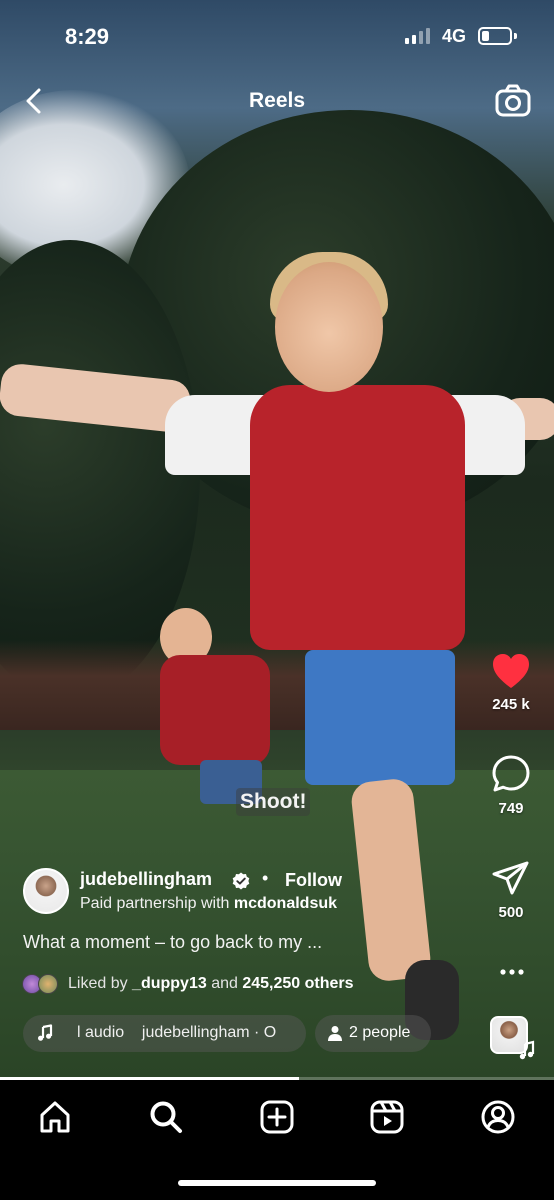  Describe the element at coordinates (313, 880) in the screenshot. I see `follow-button: Follow` at that location.